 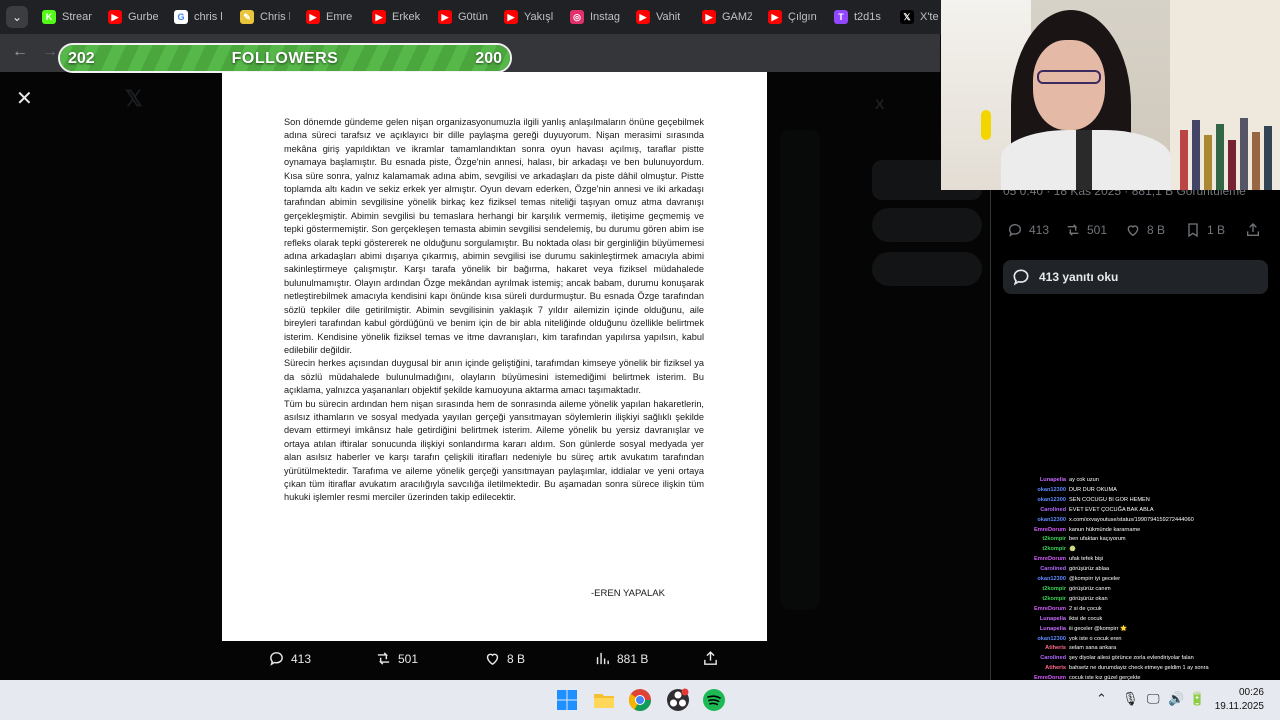 I want to click on repost-count: 501, so click(x=408, y=658).